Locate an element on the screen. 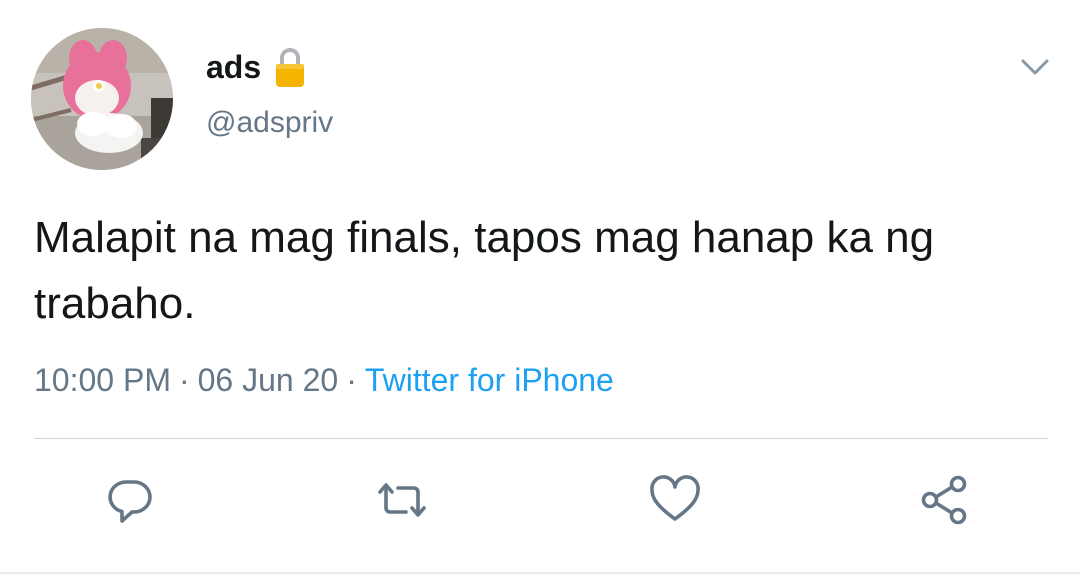 Image resolution: width=1080 pixels, height=579 pixels. cartoon-avatar-image is located at coordinates (102, 99).